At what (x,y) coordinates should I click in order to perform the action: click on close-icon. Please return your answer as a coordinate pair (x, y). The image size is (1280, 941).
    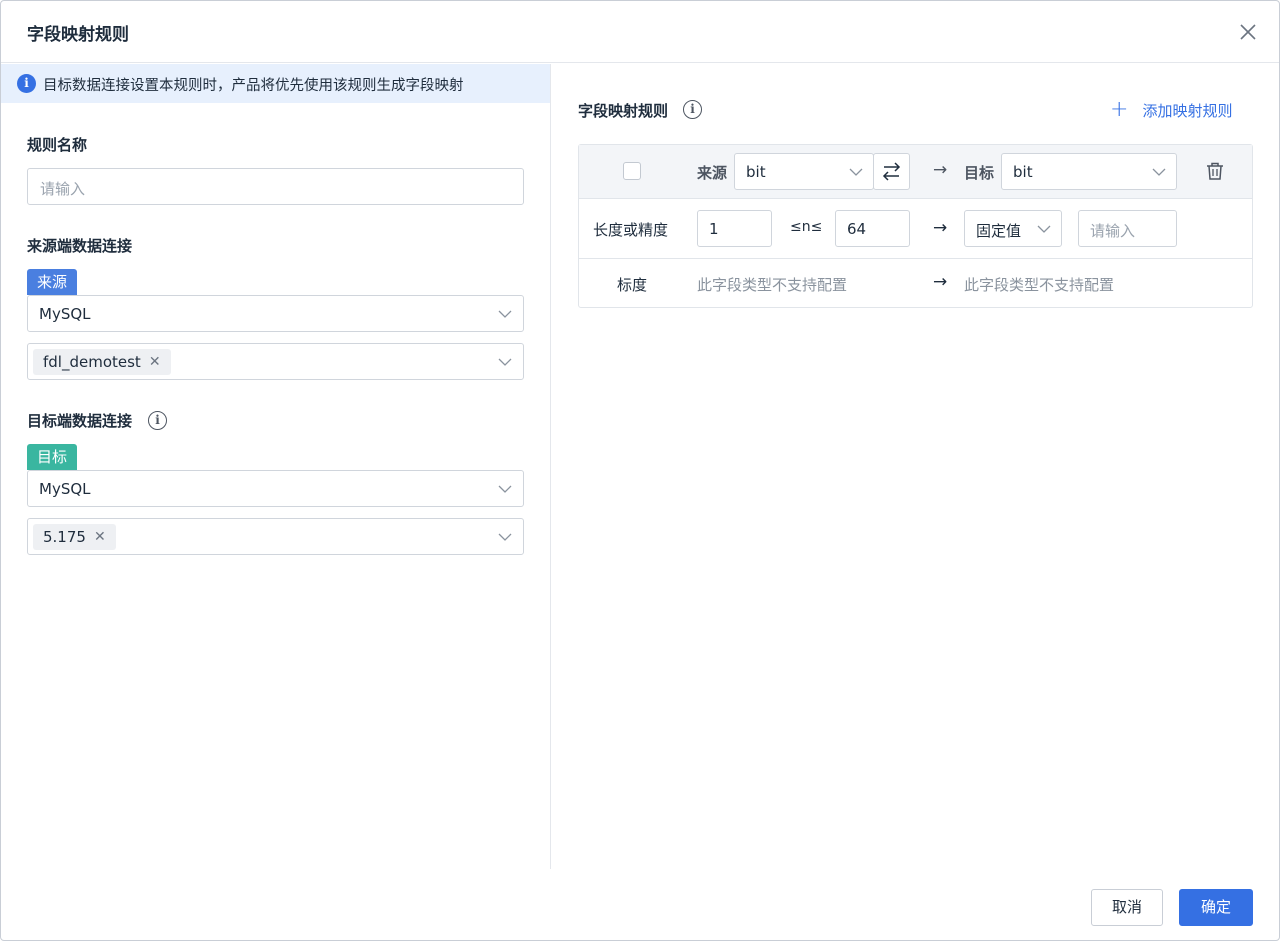
    Looking at the image, I should click on (1248, 32).